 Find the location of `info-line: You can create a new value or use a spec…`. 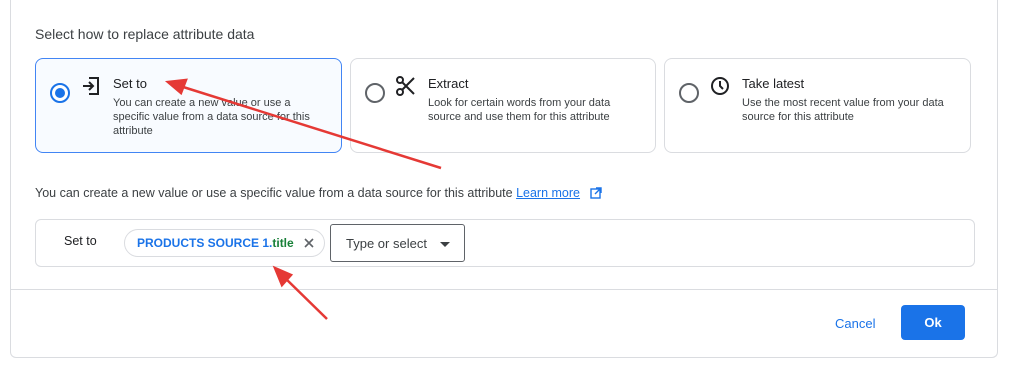

info-line: You can create a new value or use a spec… is located at coordinates (318, 194).